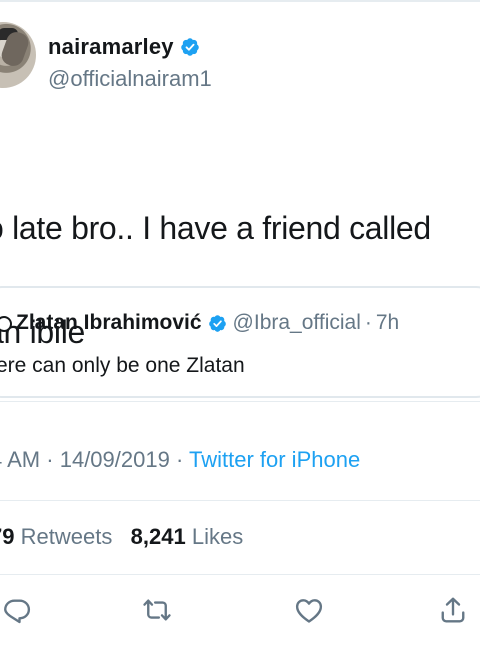 The height and width of the screenshot is (650, 480). What do you see at coordinates (111, 47) in the screenshot?
I see `author-name: nairamarley` at bounding box center [111, 47].